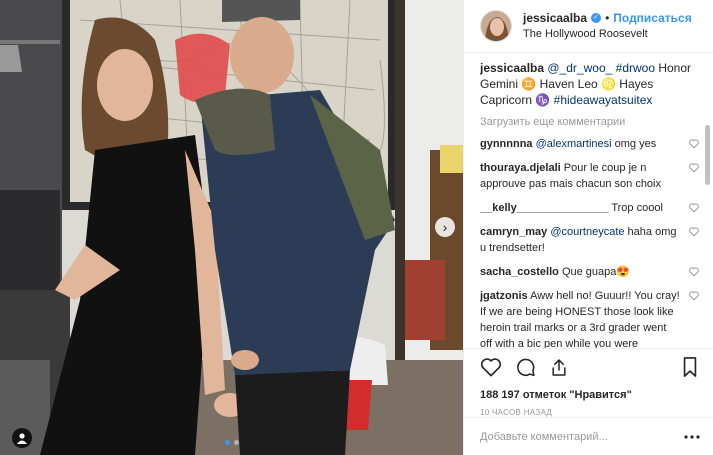 This screenshot has height=455, width=713. I want to click on avatar-image, so click(496, 26).